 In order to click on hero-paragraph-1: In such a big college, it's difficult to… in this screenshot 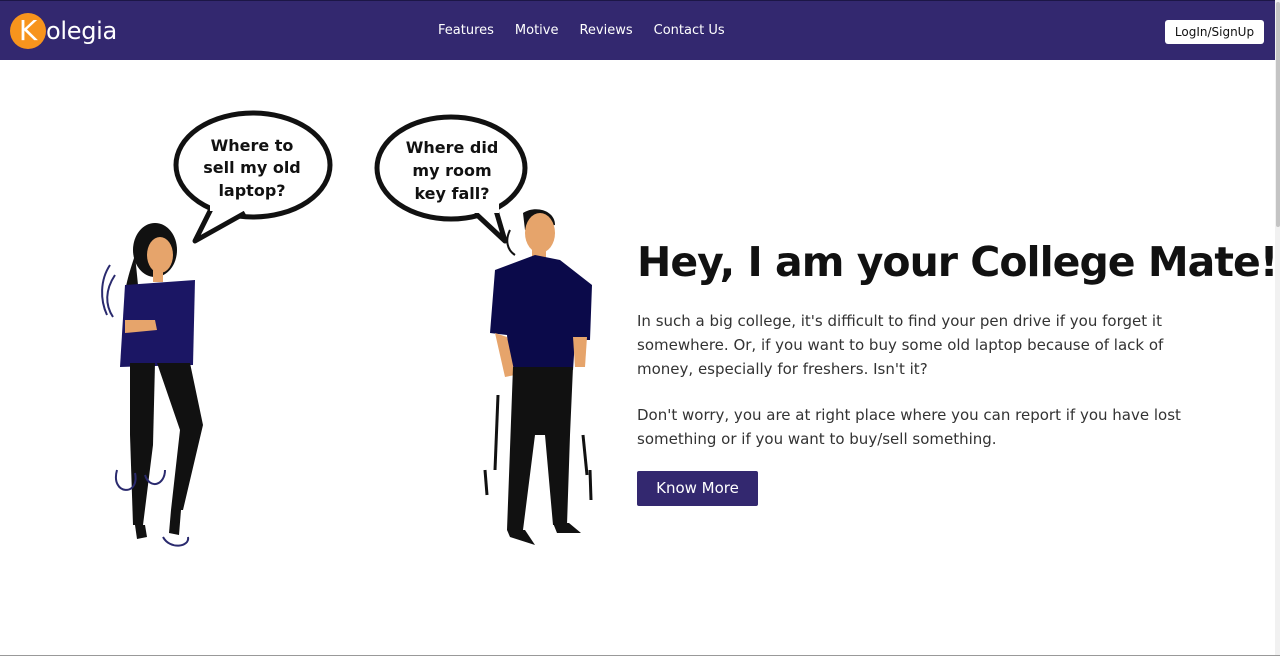, I will do `click(900, 345)`.